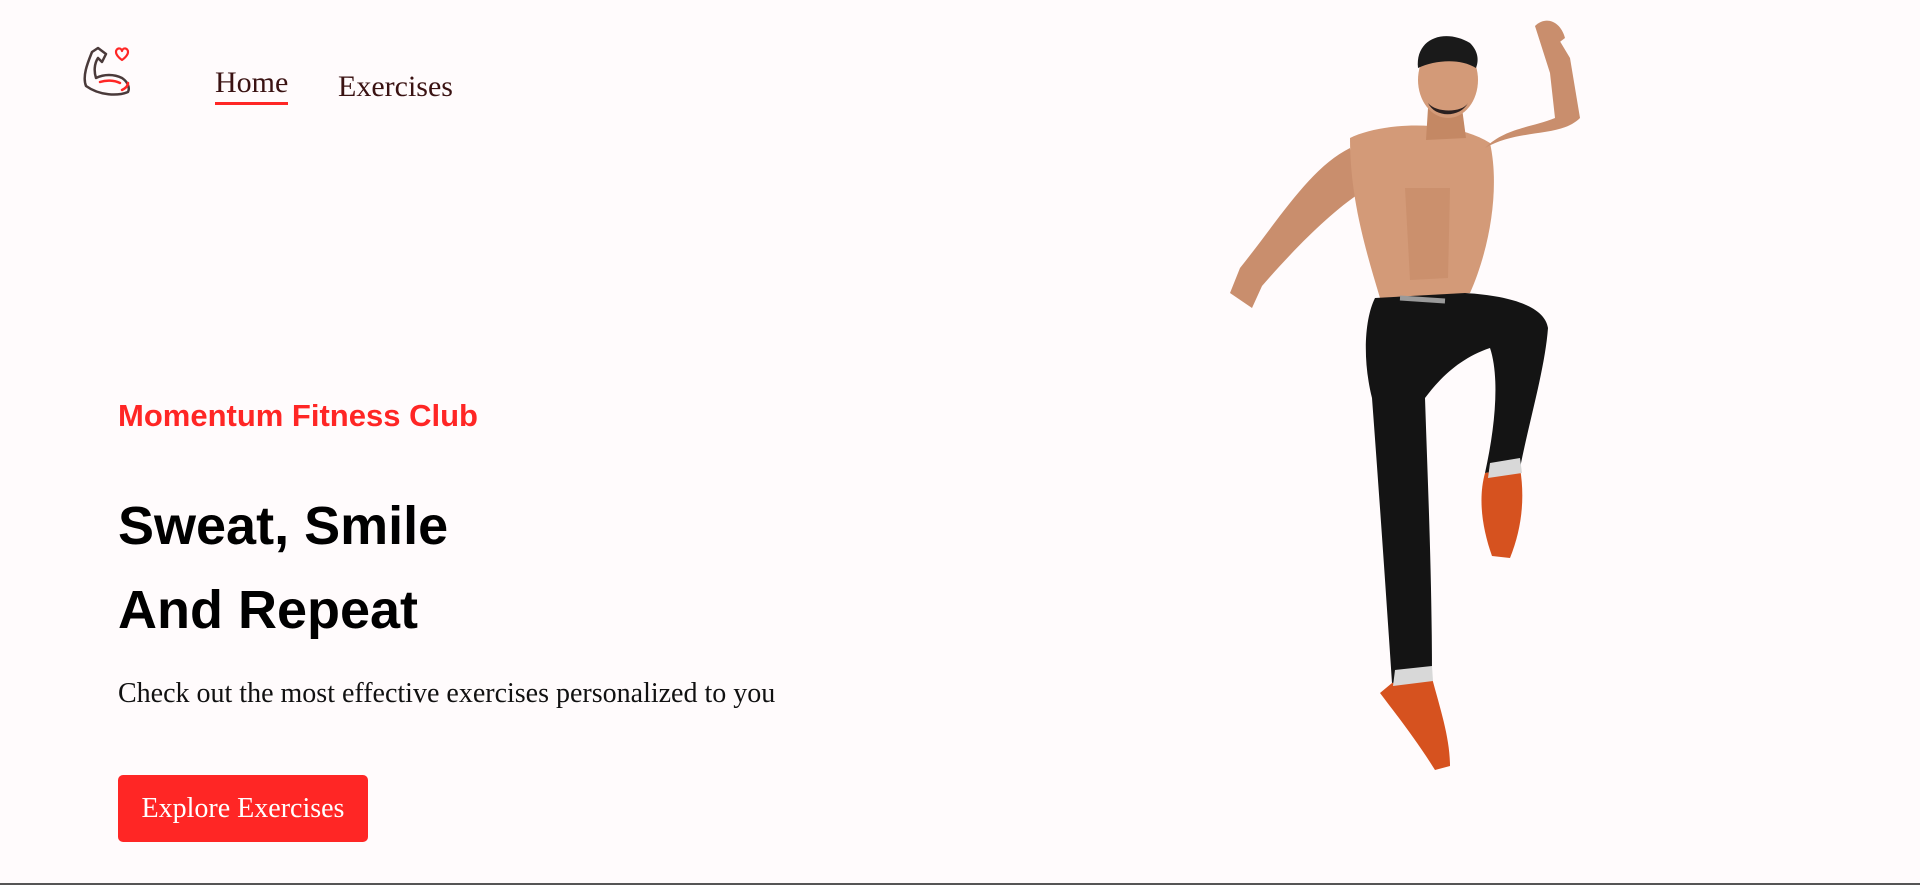  I want to click on explore-exercises-button: Explore Exercises, so click(243, 808).